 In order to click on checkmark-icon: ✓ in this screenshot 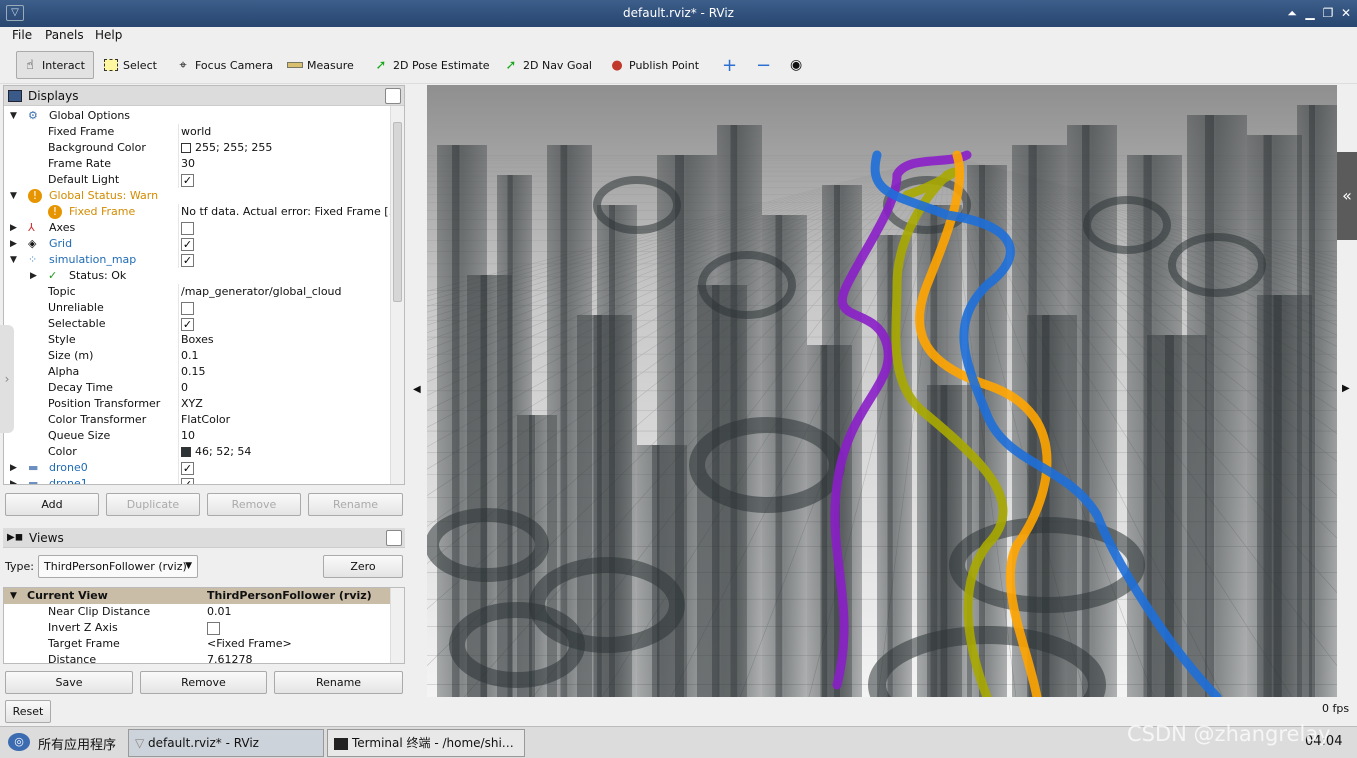, I will do `click(53, 275)`.